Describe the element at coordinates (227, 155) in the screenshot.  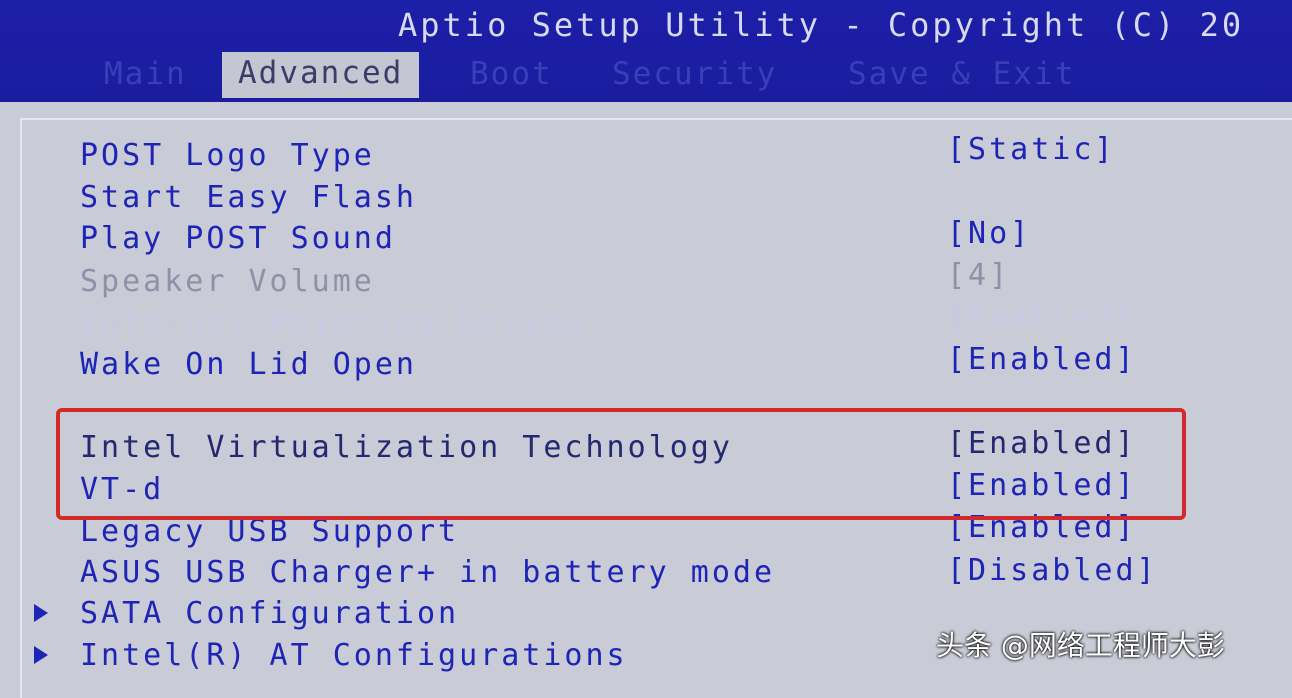
I see `setting-post-logo-type: POST Logo Type` at that location.